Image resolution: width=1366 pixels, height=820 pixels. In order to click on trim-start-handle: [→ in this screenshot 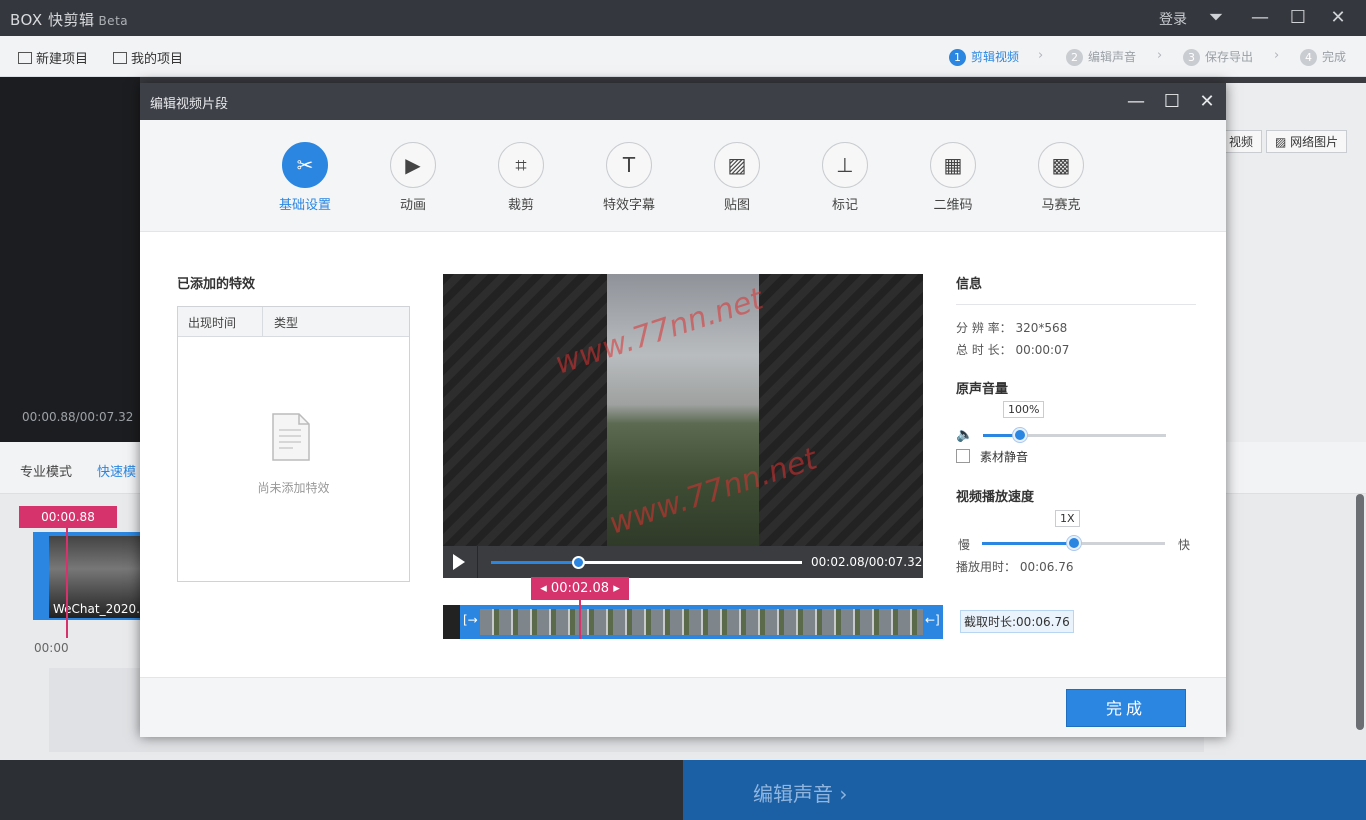, I will do `click(470, 620)`.